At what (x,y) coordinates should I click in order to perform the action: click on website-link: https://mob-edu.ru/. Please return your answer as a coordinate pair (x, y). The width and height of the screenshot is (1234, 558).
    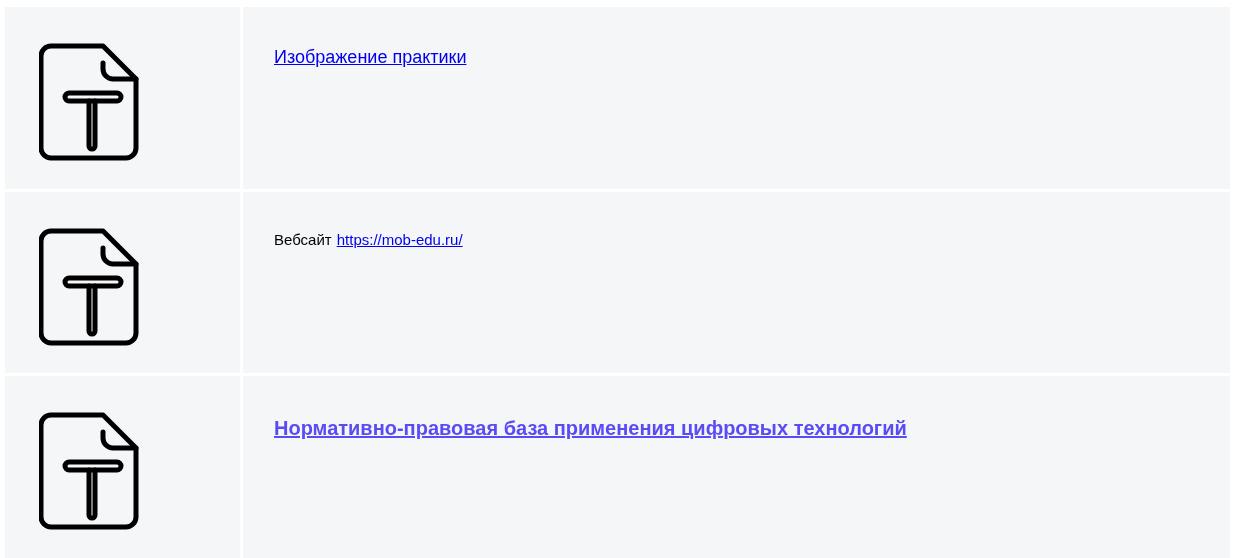
    Looking at the image, I should click on (399, 240).